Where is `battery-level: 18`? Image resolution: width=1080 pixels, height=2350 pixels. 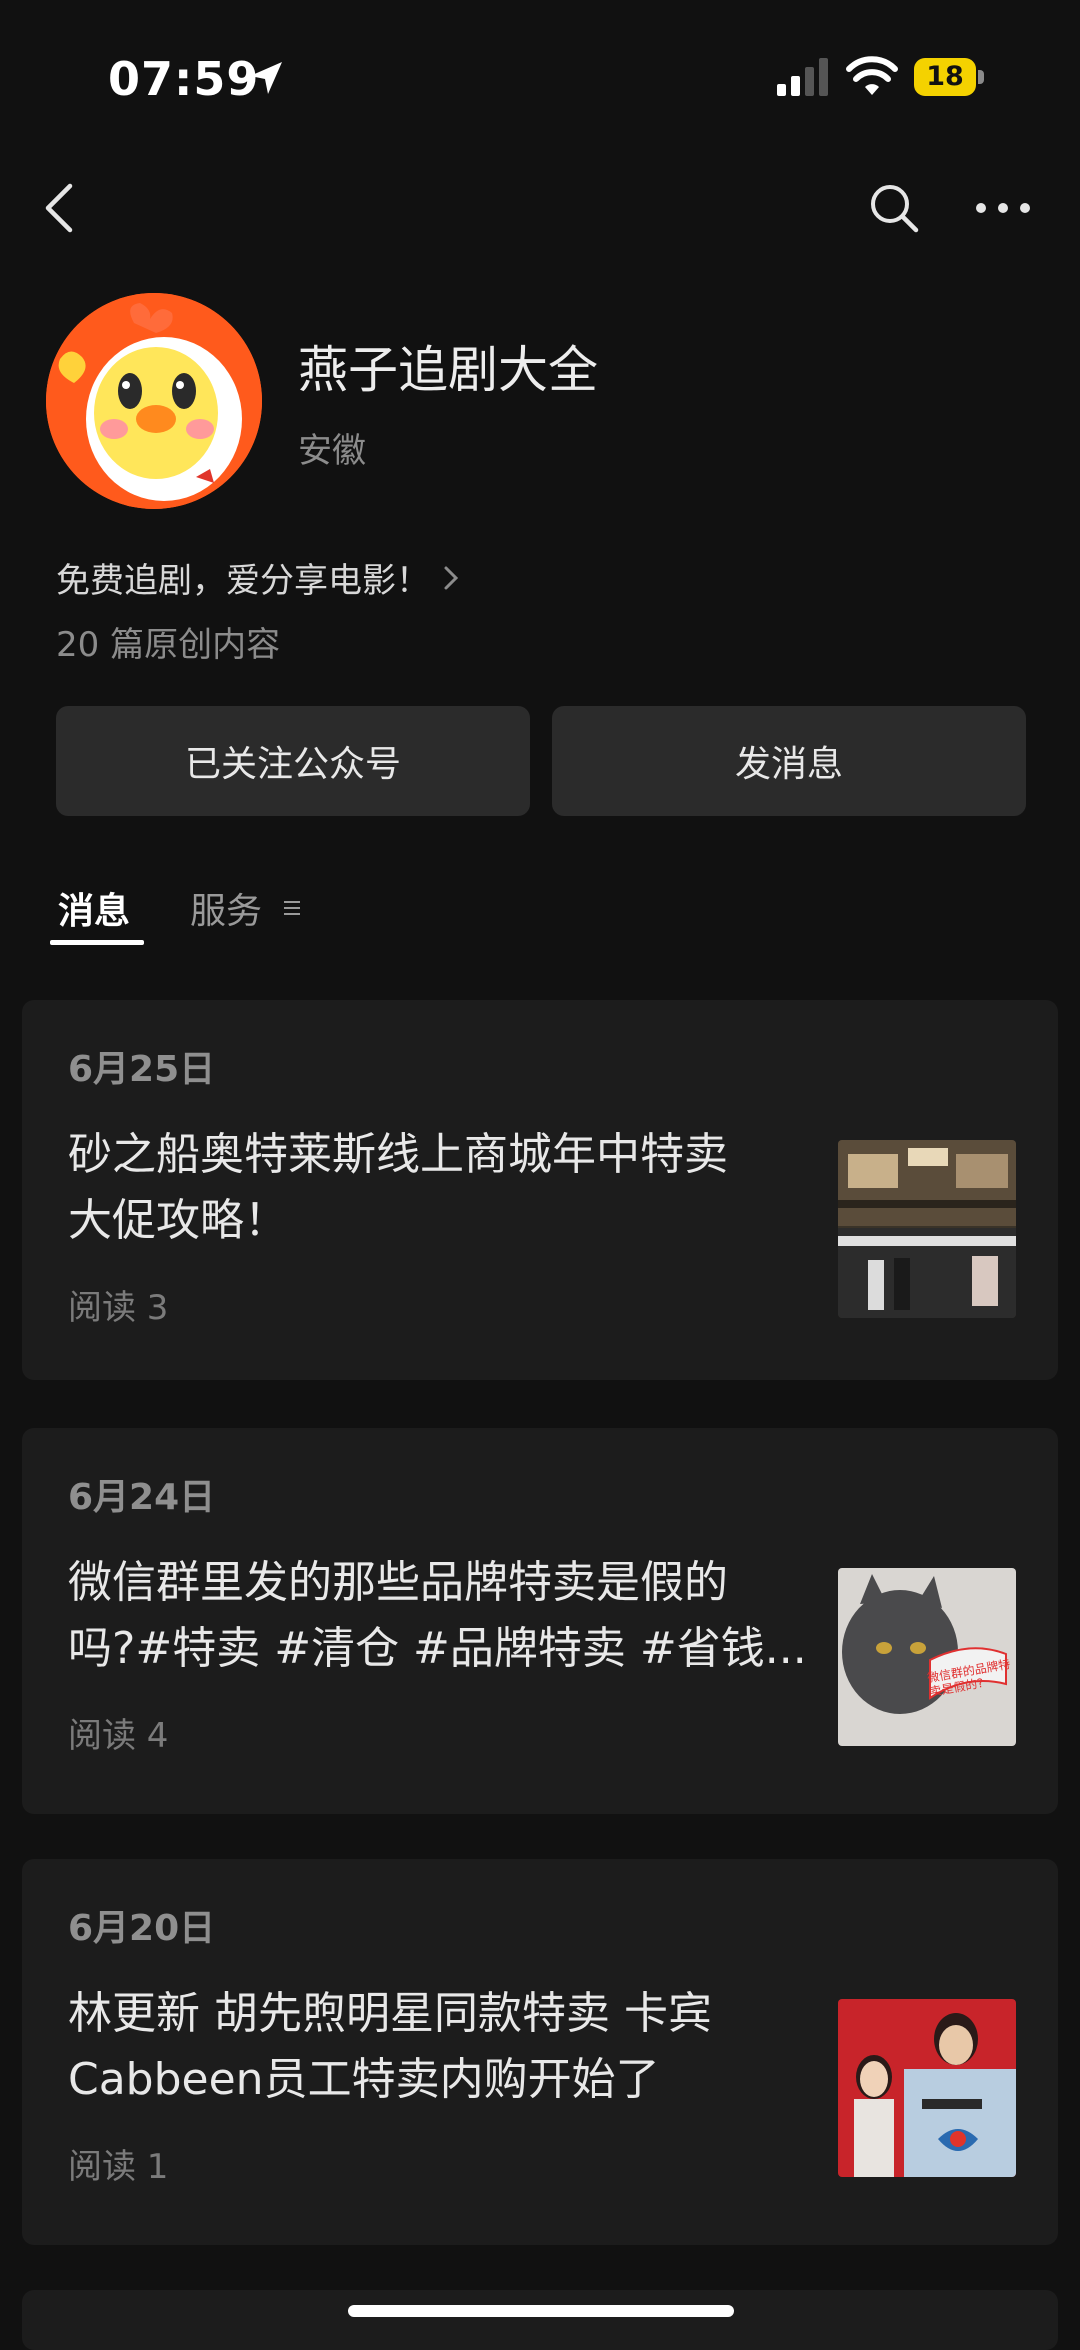
battery-level: 18 is located at coordinates (945, 76).